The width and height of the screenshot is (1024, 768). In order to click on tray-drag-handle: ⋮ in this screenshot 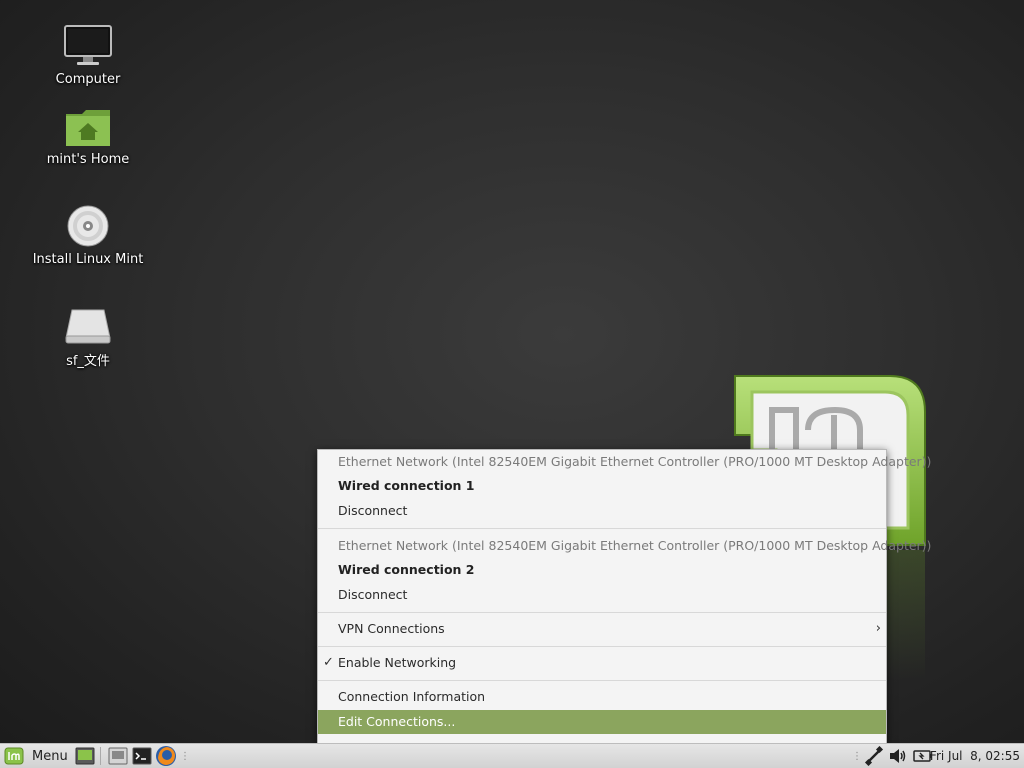, I will do `click(857, 756)`.